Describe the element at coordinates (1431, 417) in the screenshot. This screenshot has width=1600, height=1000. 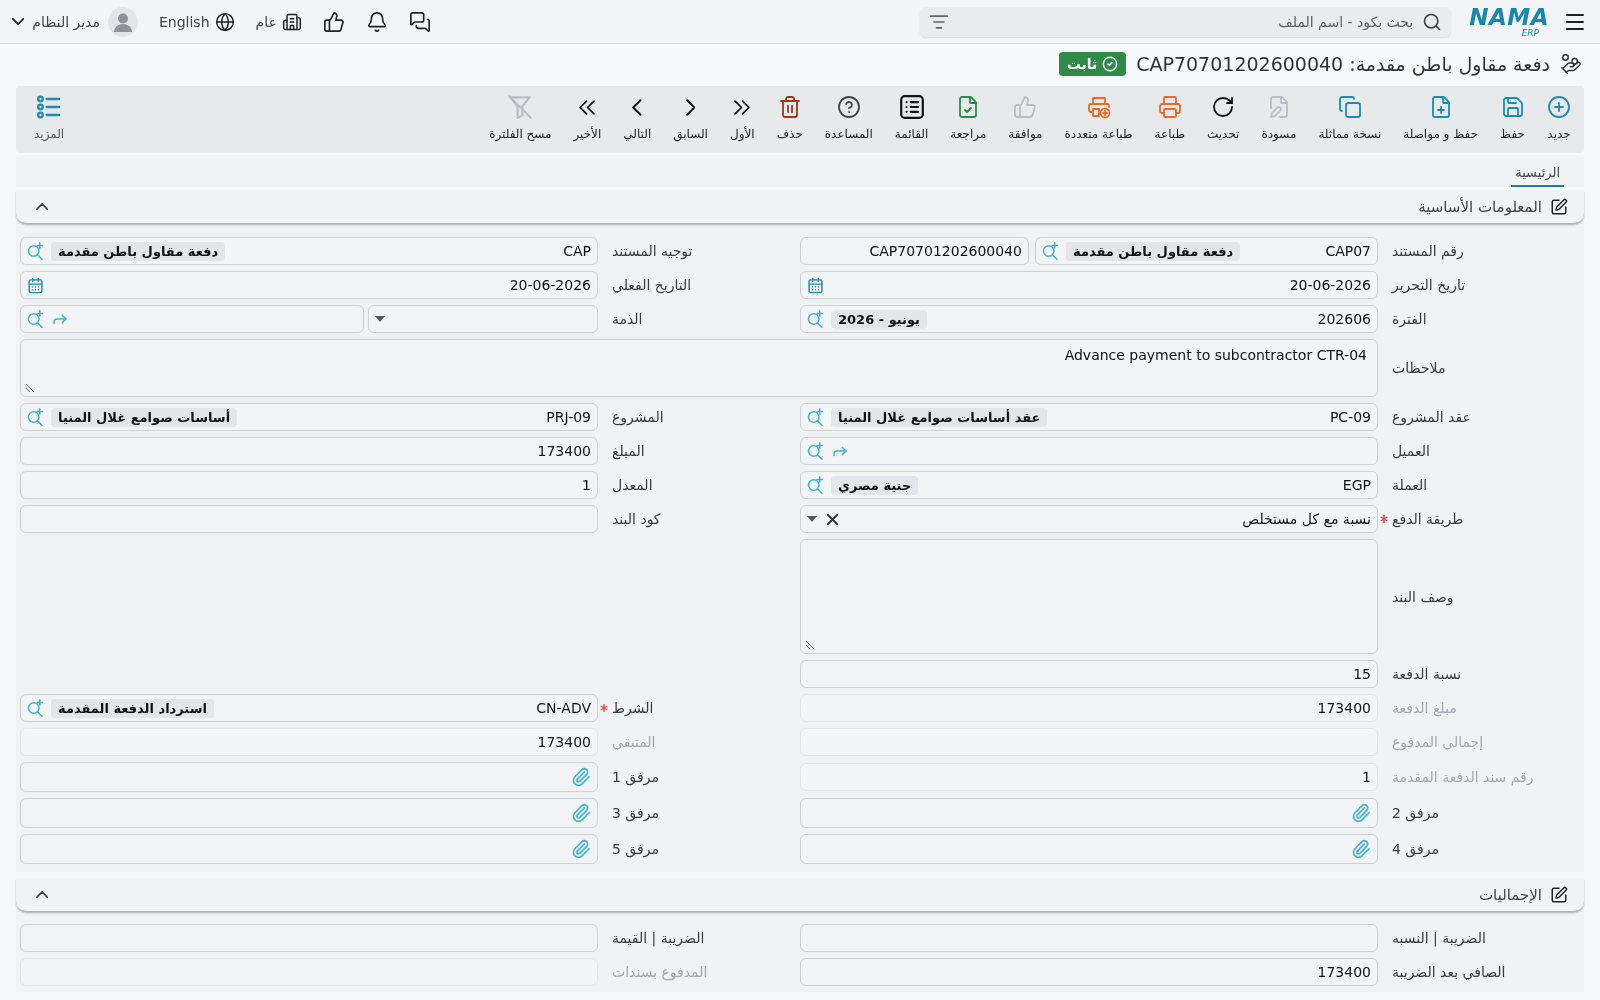
I see `field-label: عقد المشروع` at that location.